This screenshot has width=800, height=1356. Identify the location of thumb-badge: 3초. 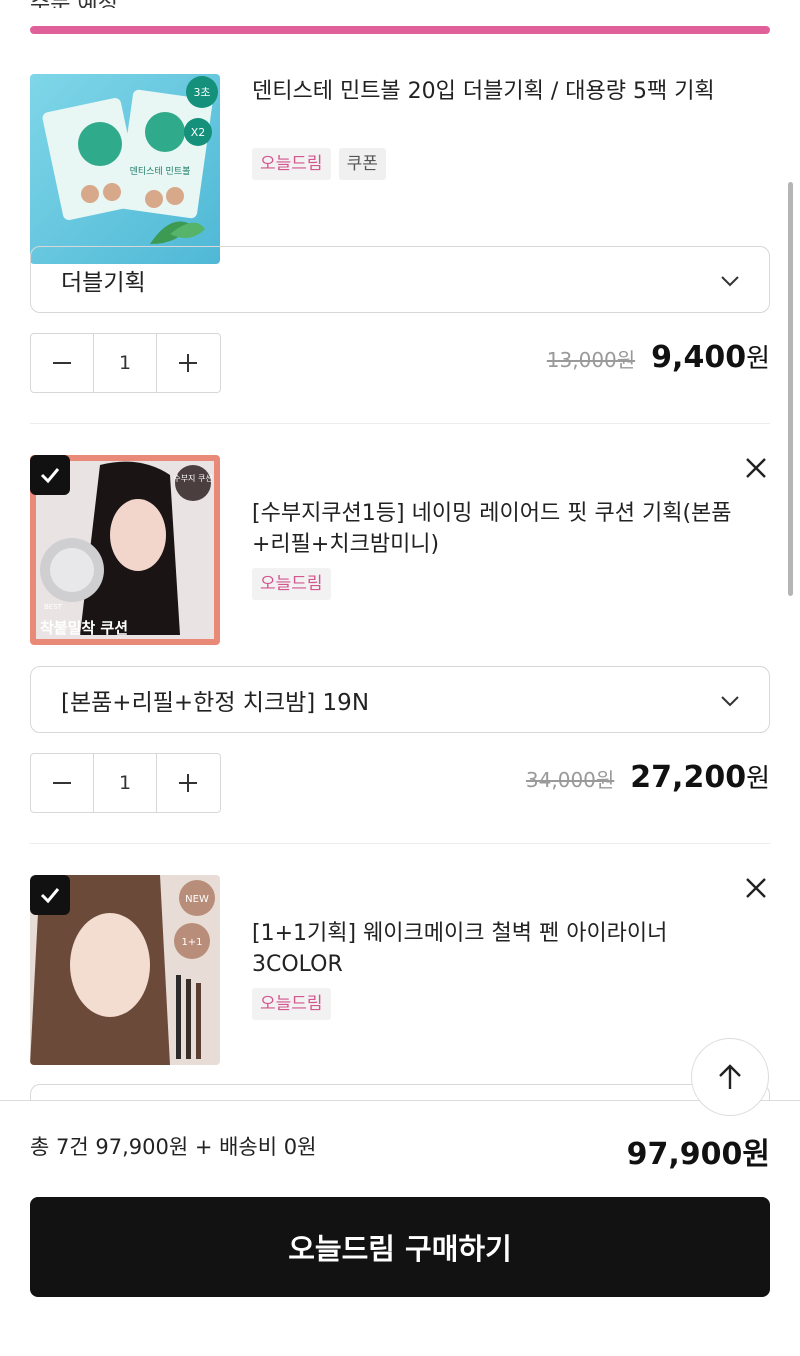
(201, 92).